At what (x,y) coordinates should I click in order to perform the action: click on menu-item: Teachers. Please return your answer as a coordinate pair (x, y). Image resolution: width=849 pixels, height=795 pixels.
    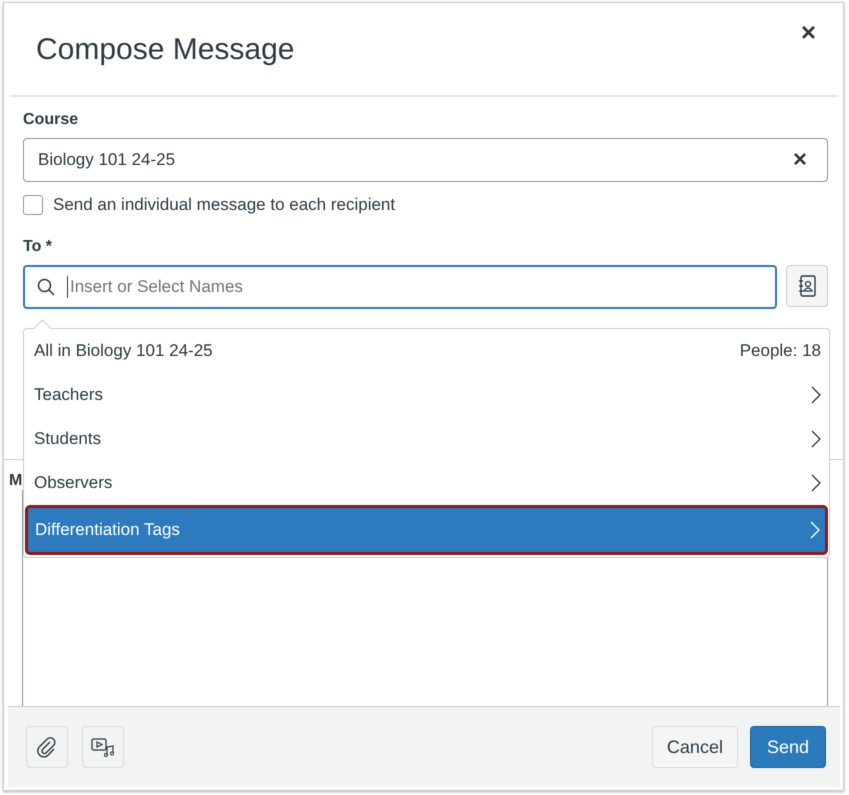
    Looking at the image, I should click on (426, 395).